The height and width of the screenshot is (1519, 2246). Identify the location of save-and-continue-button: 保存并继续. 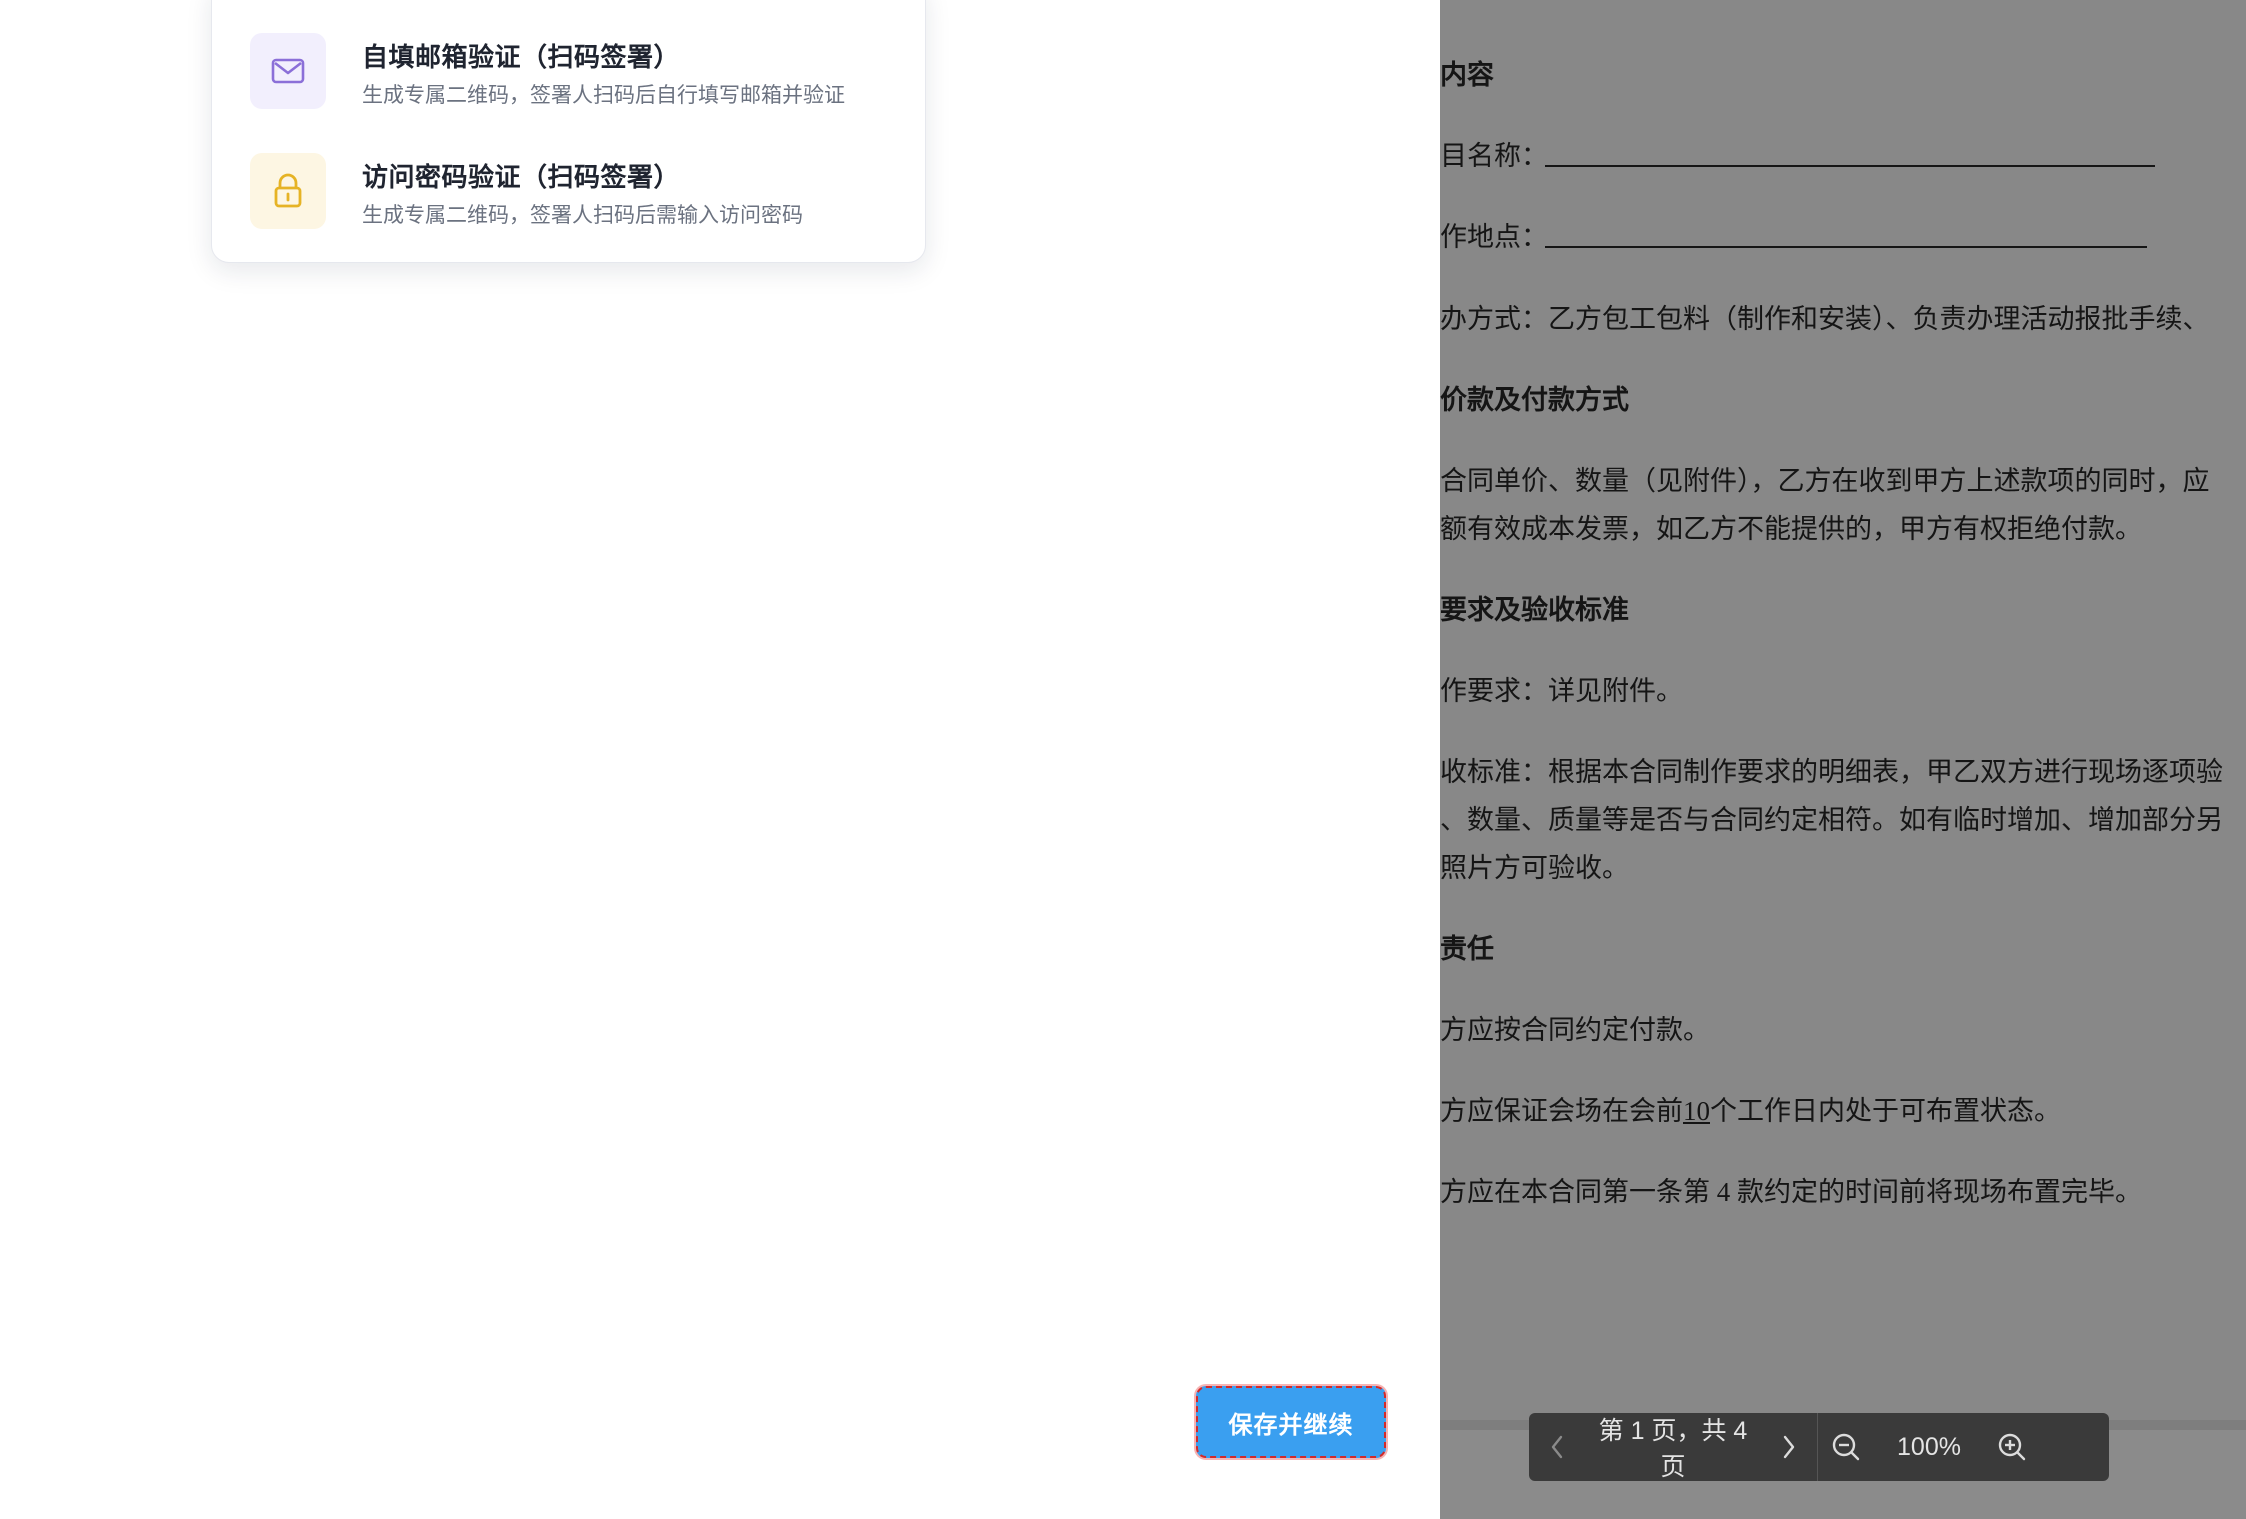
(1291, 1422).